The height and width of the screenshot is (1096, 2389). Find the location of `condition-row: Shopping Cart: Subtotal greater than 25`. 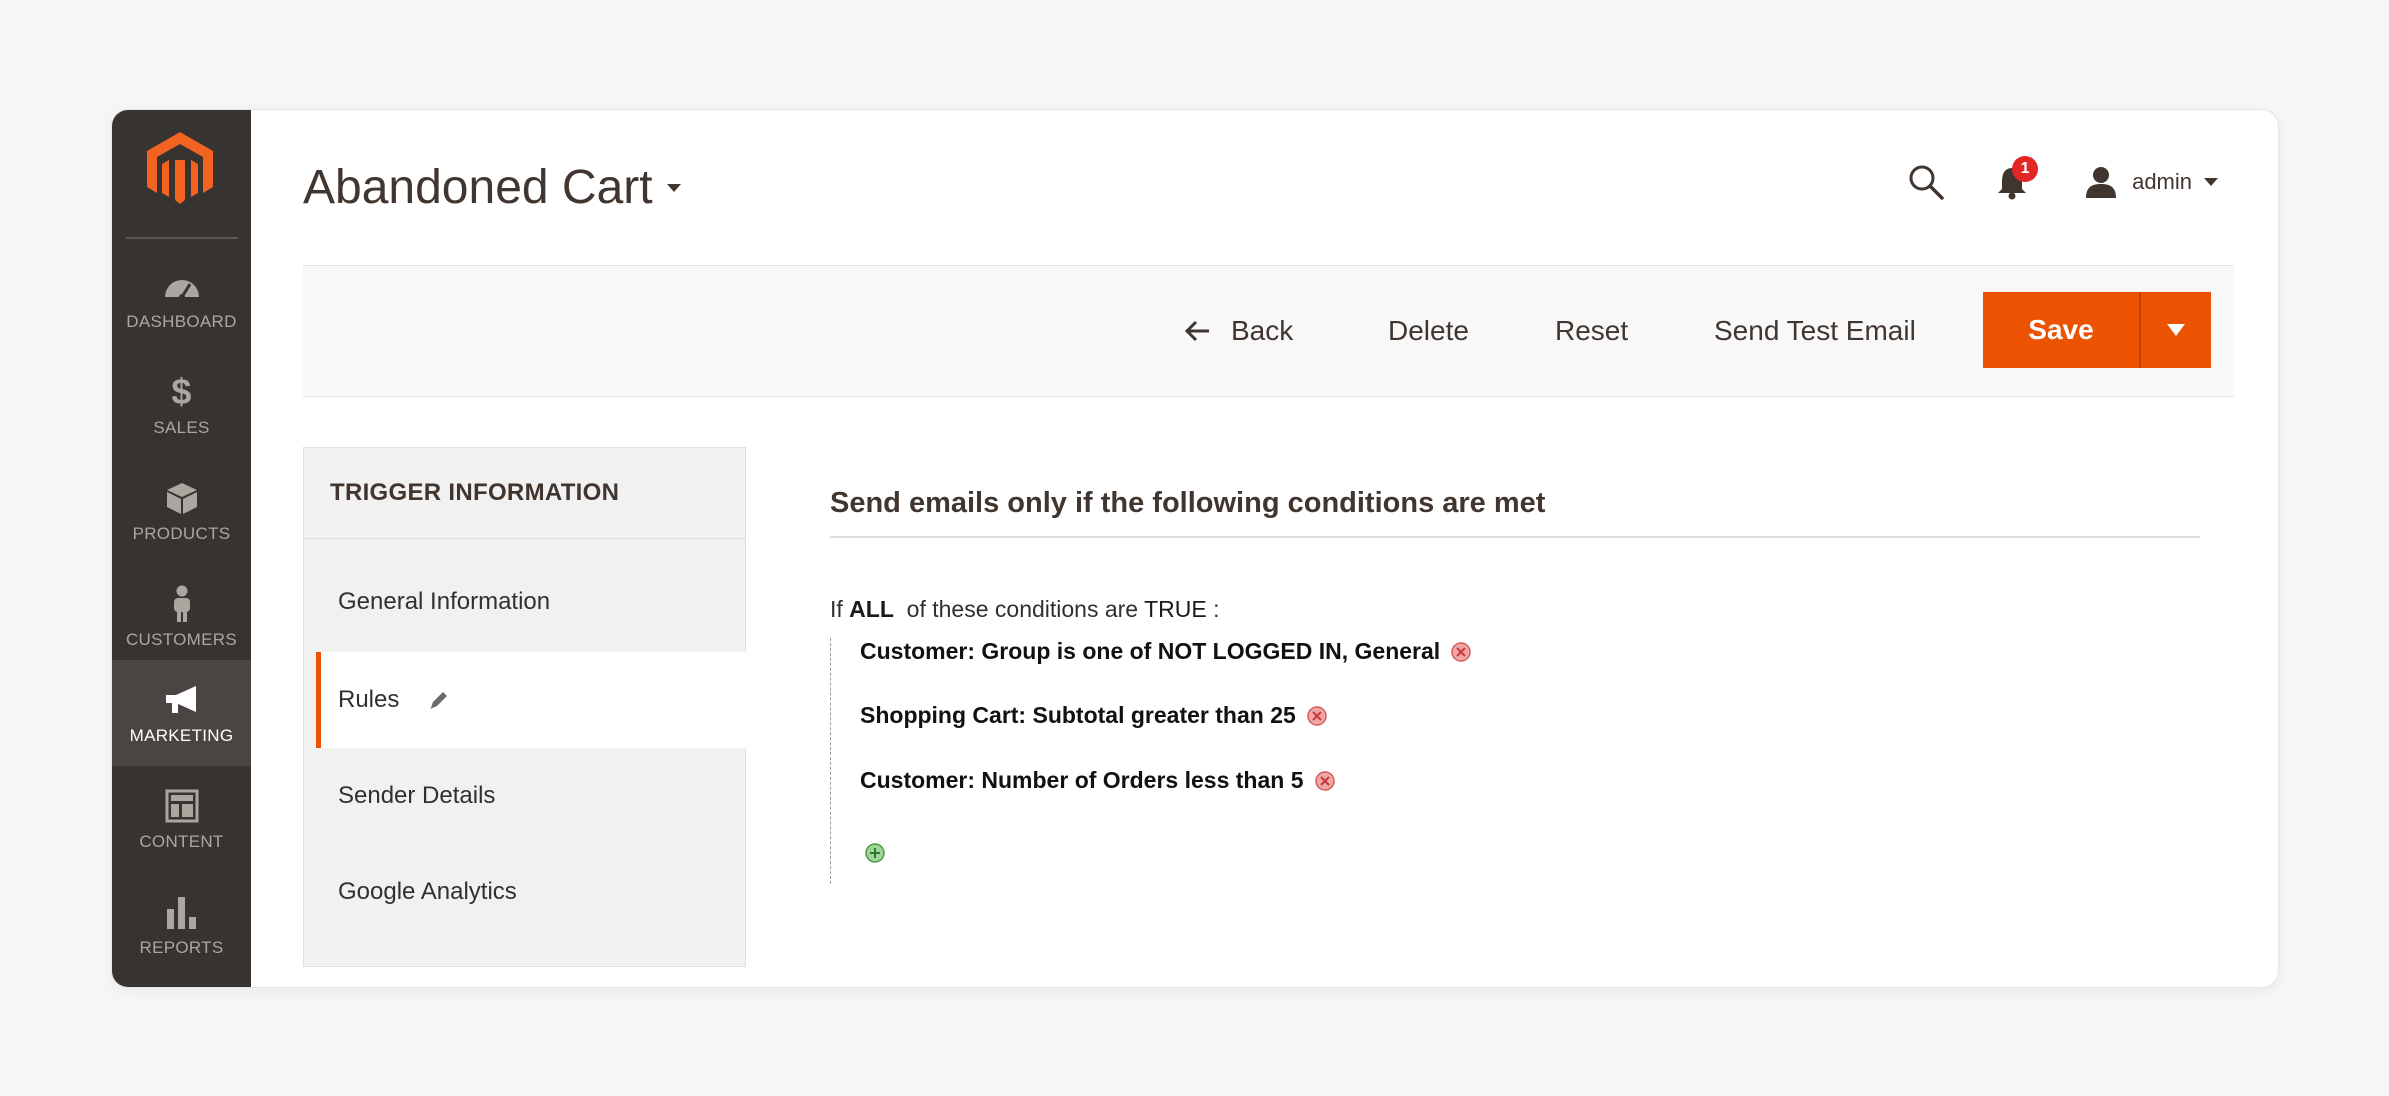

condition-row: Shopping Cart: Subtotal greater than 25 is located at coordinates (1094, 715).